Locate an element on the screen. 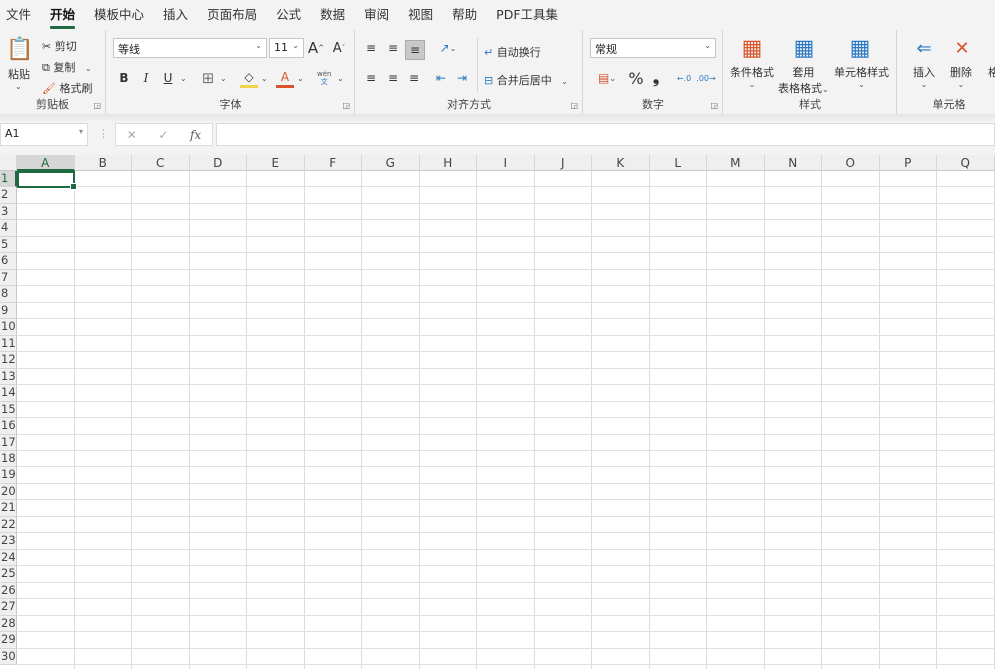  row-header: 22 is located at coordinates (8, 525).